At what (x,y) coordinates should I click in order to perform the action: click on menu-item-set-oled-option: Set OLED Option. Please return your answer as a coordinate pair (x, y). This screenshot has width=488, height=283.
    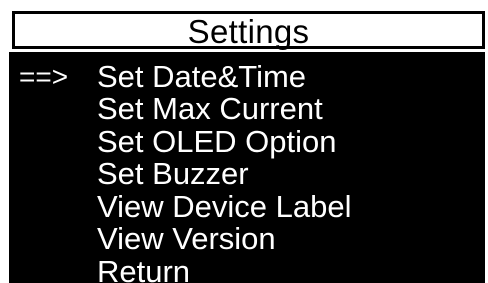
    Looking at the image, I should click on (247, 141).